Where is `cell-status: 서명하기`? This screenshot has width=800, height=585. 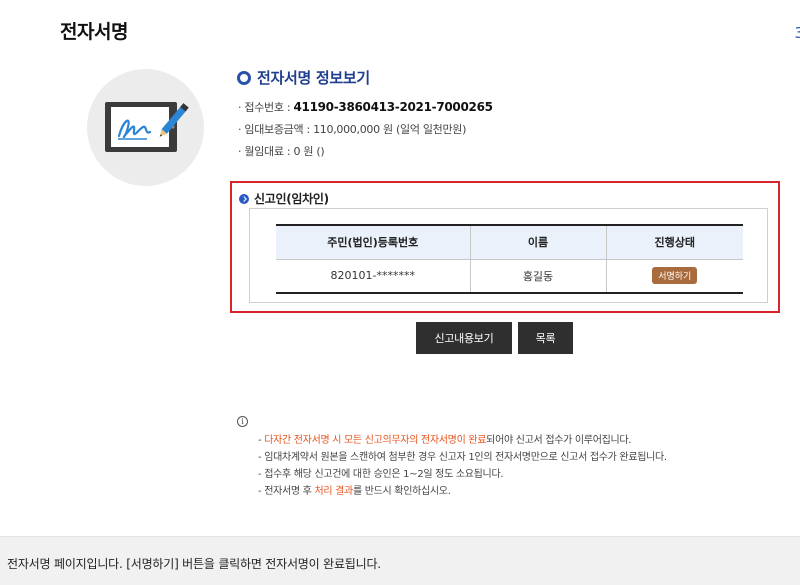
cell-status: 서명하기 is located at coordinates (674, 276).